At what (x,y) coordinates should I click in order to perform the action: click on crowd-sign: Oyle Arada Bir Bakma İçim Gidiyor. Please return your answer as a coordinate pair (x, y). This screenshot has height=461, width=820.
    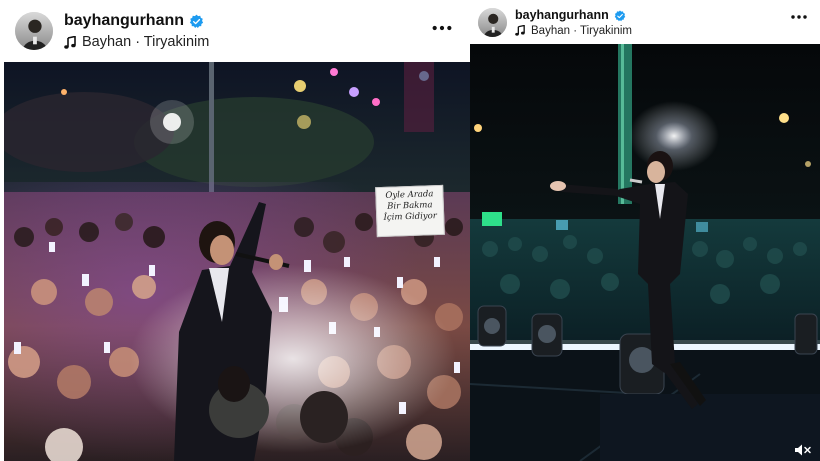
    Looking at the image, I should click on (410, 211).